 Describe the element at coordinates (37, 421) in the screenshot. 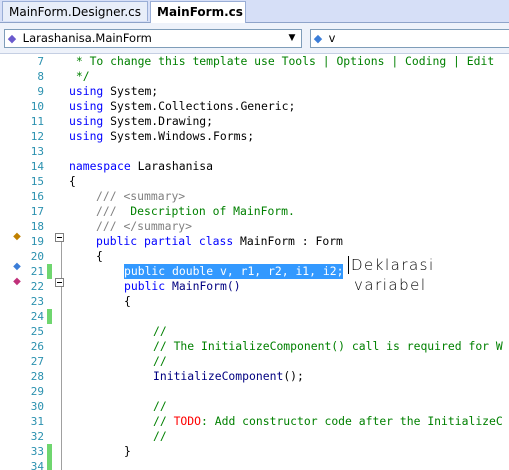

I see `line-number: 31` at that location.